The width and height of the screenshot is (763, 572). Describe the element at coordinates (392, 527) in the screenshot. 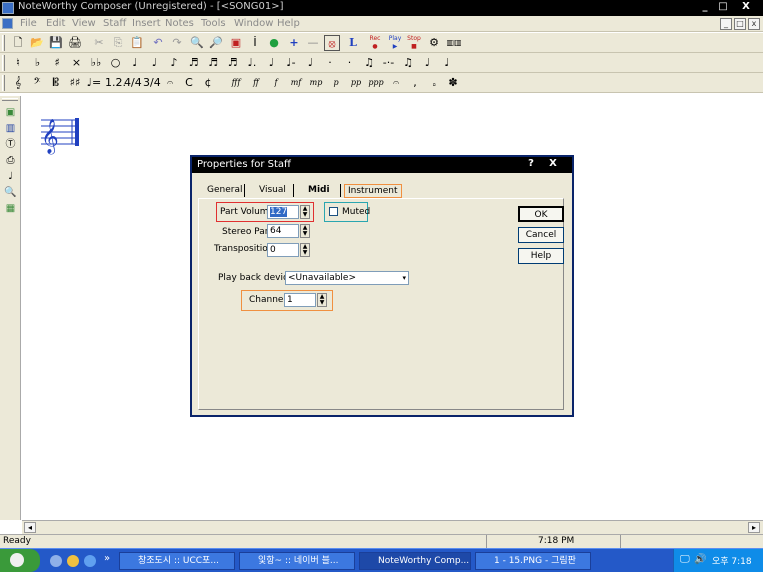

I see `horizontal-scrollbar: ◂ ▸` at that location.